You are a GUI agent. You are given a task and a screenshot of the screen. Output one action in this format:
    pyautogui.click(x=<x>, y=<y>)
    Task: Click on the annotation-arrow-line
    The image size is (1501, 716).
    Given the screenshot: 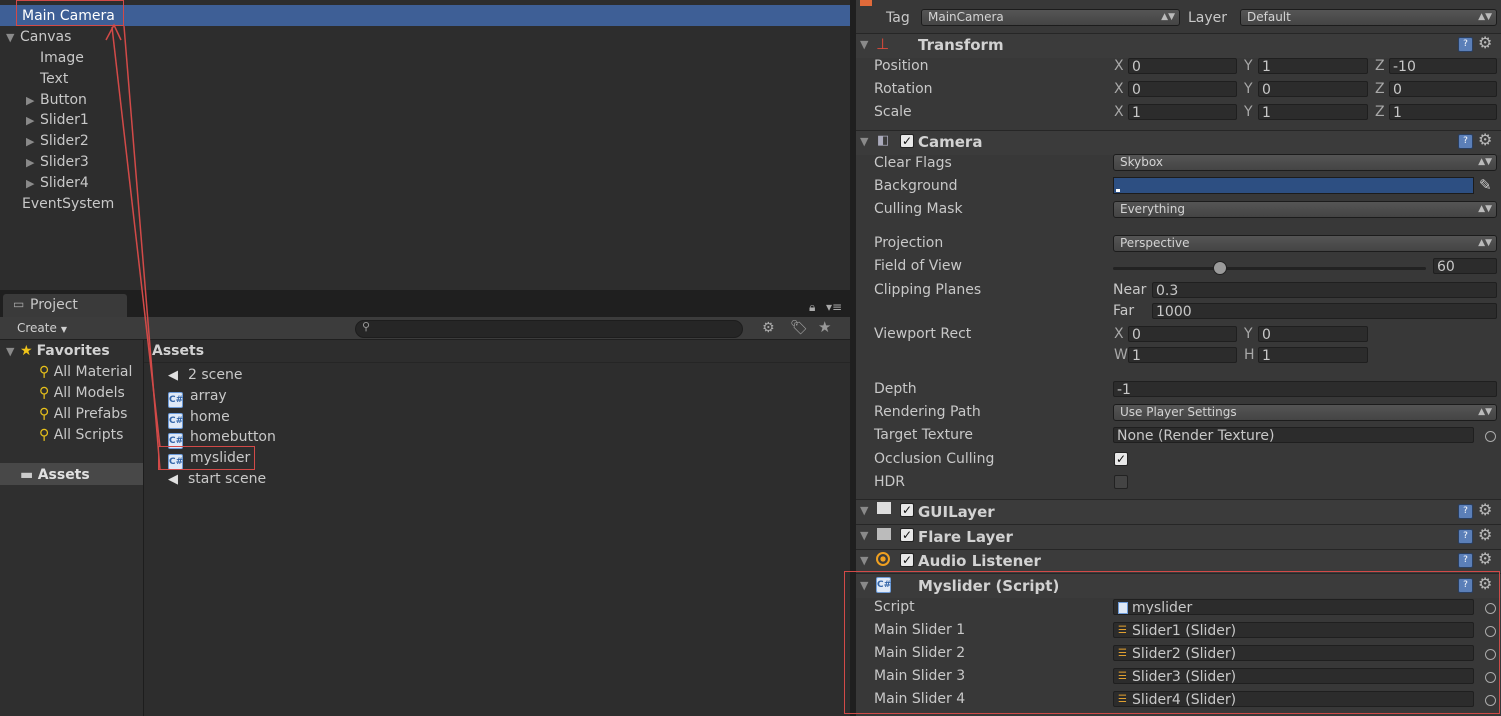 What is the action you would take?
    pyautogui.click(x=142, y=248)
    